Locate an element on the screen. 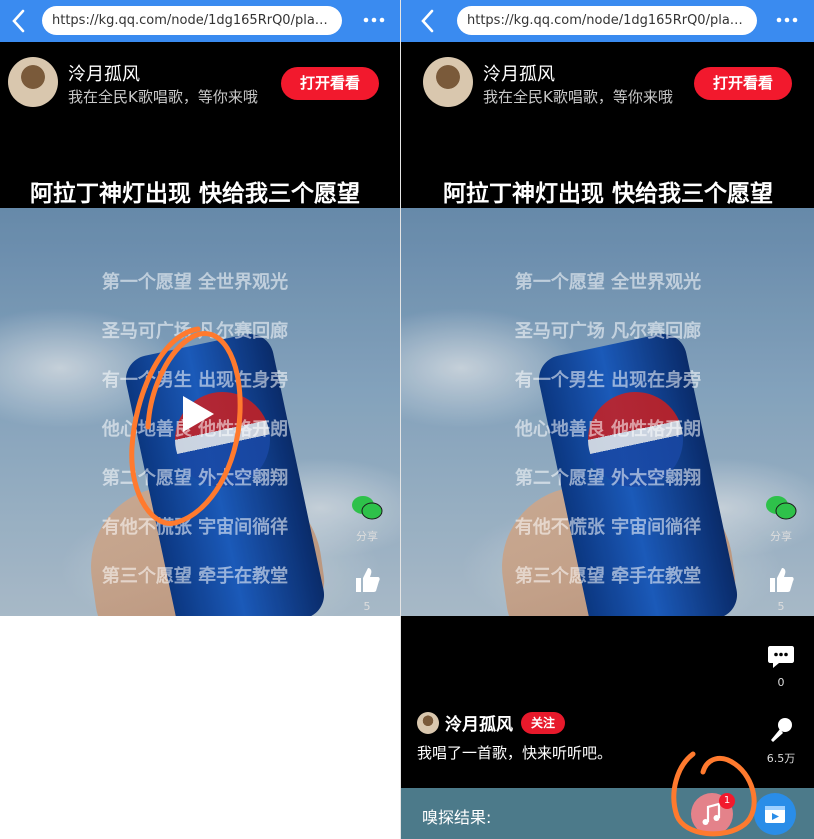  play-icon is located at coordinates (198, 414).